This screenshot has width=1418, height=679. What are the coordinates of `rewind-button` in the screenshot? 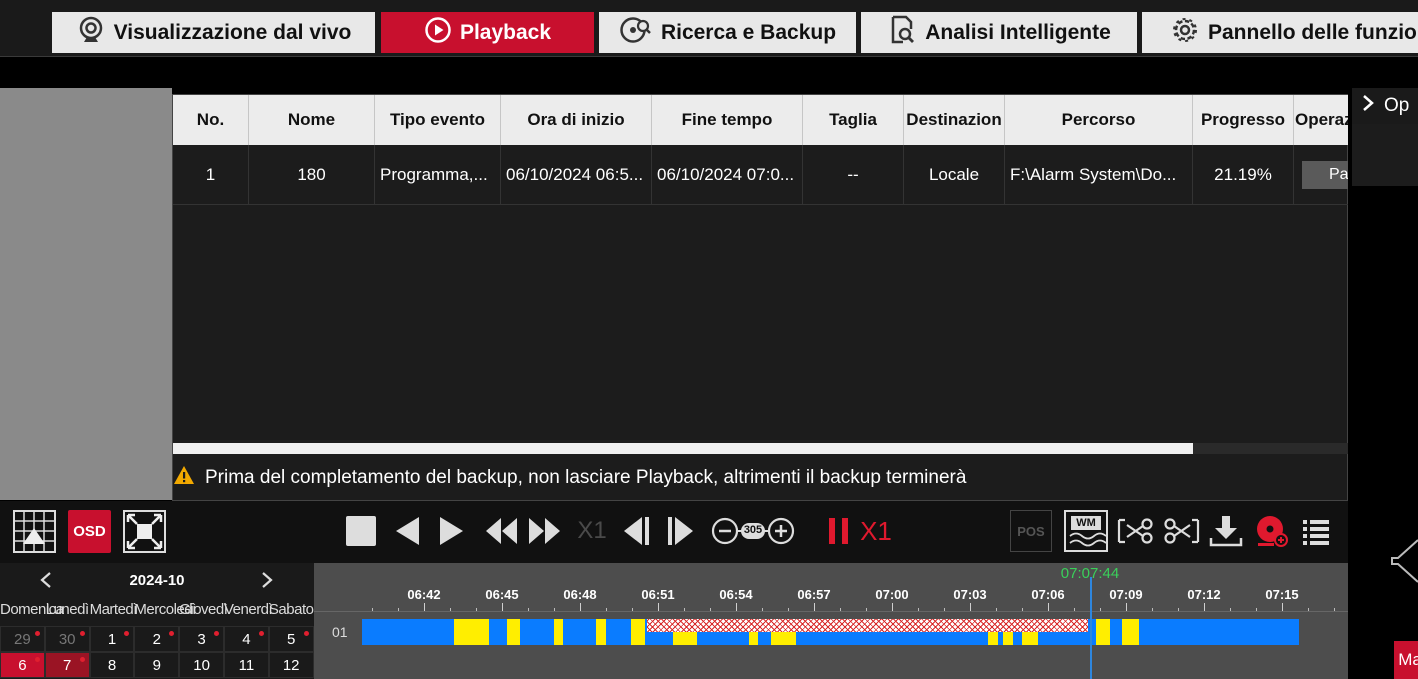 It's located at (501, 531).